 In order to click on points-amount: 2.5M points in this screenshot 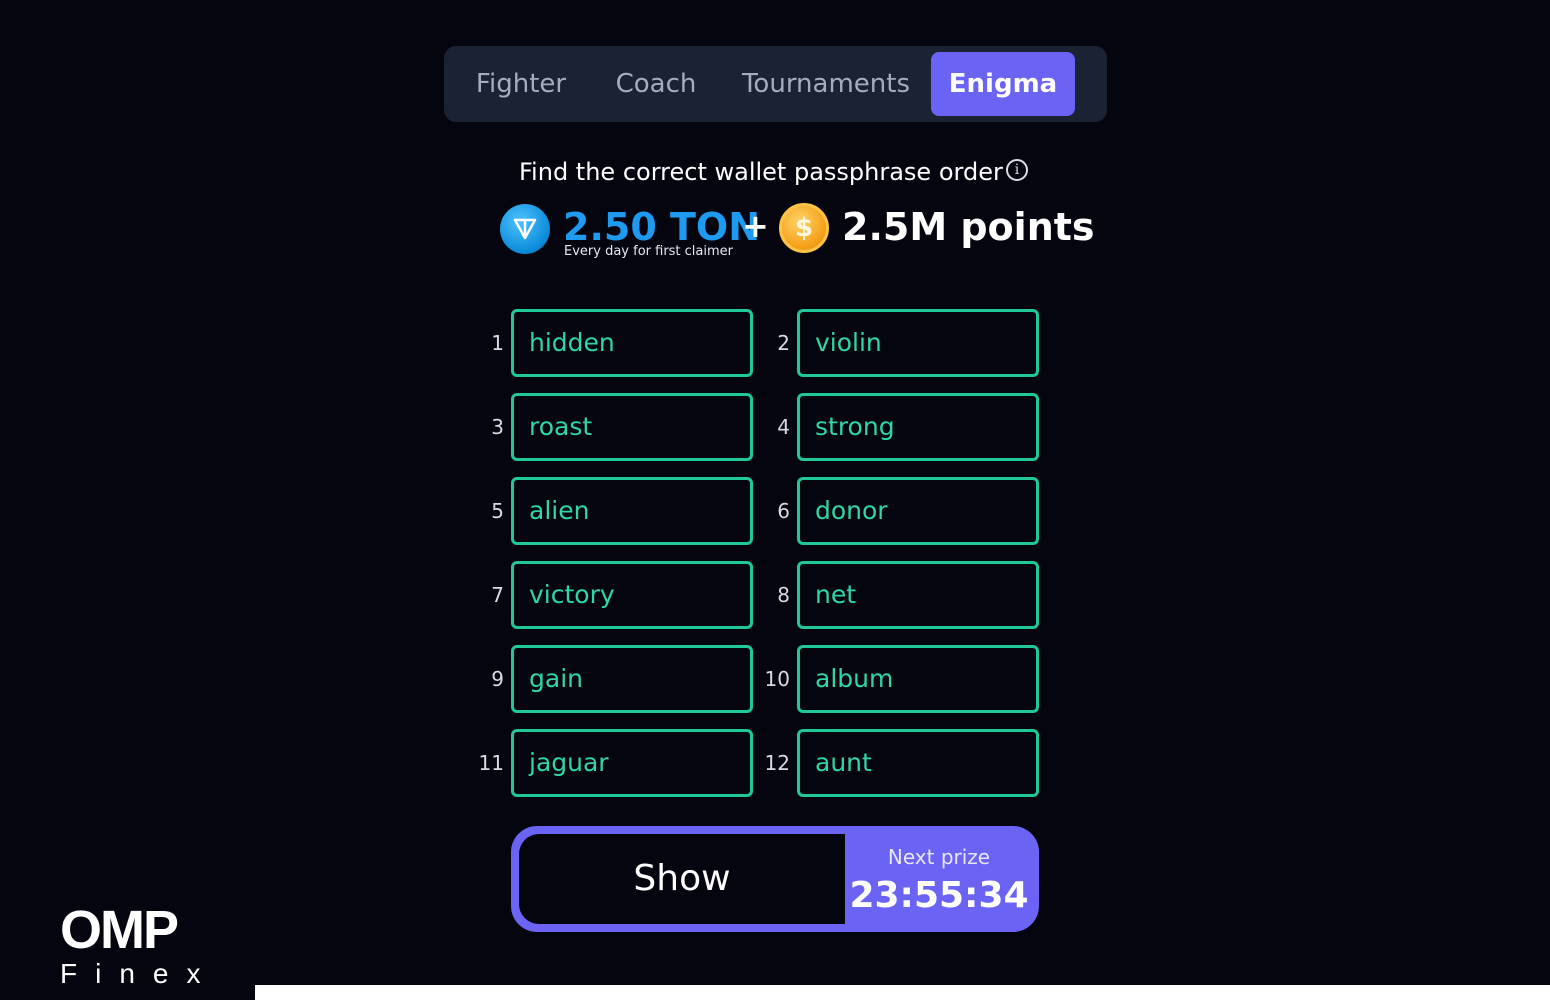, I will do `click(968, 227)`.